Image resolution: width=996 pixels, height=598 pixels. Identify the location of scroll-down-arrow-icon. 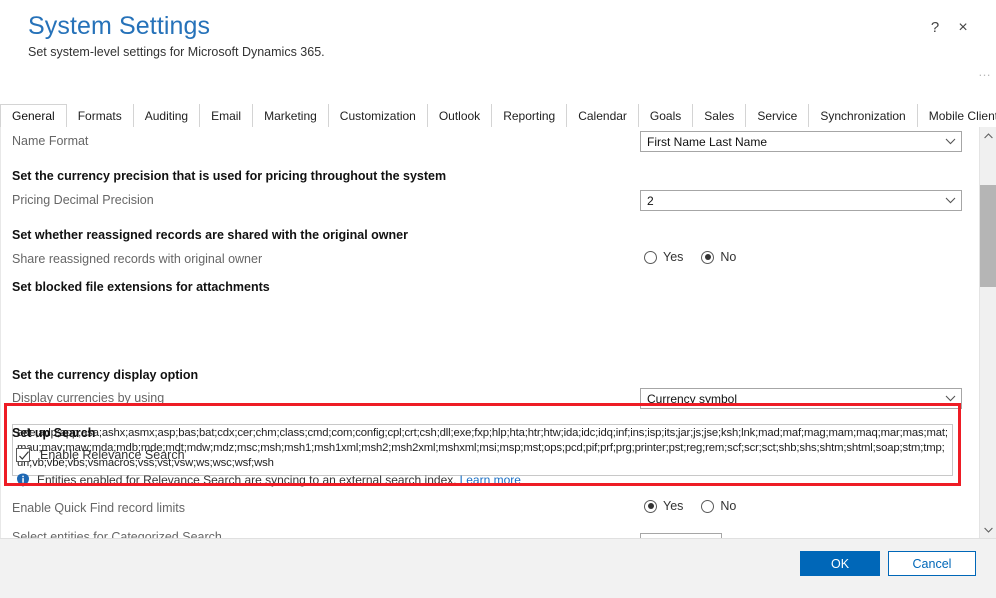
(988, 529).